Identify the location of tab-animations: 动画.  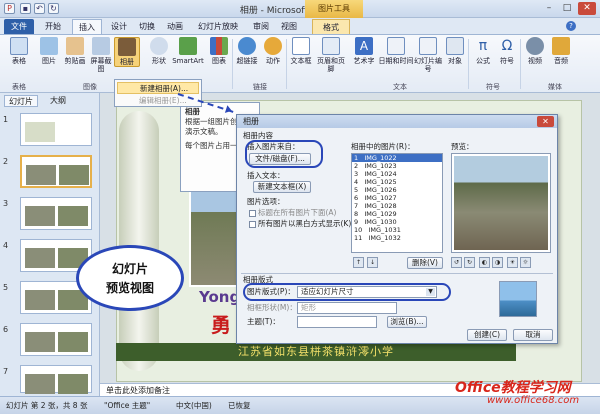
(175, 26).